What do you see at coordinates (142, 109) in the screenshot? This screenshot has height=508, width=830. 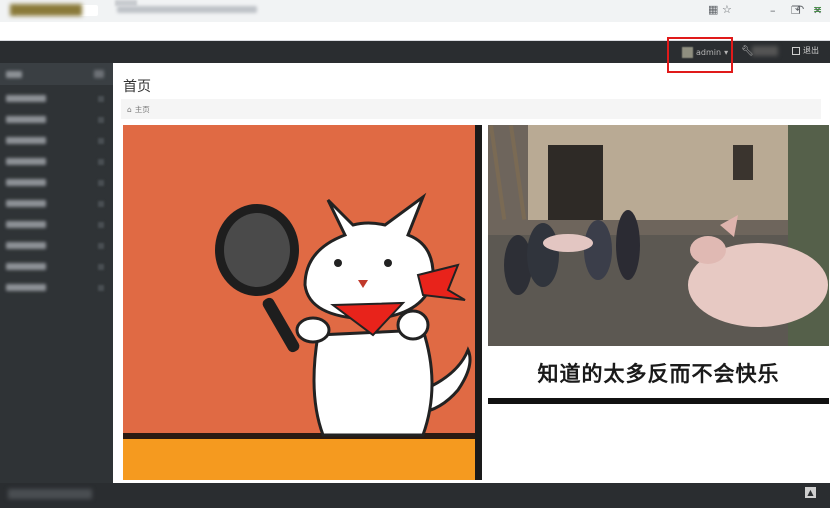 I see `breadcrumb-home-link: 主页` at bounding box center [142, 109].